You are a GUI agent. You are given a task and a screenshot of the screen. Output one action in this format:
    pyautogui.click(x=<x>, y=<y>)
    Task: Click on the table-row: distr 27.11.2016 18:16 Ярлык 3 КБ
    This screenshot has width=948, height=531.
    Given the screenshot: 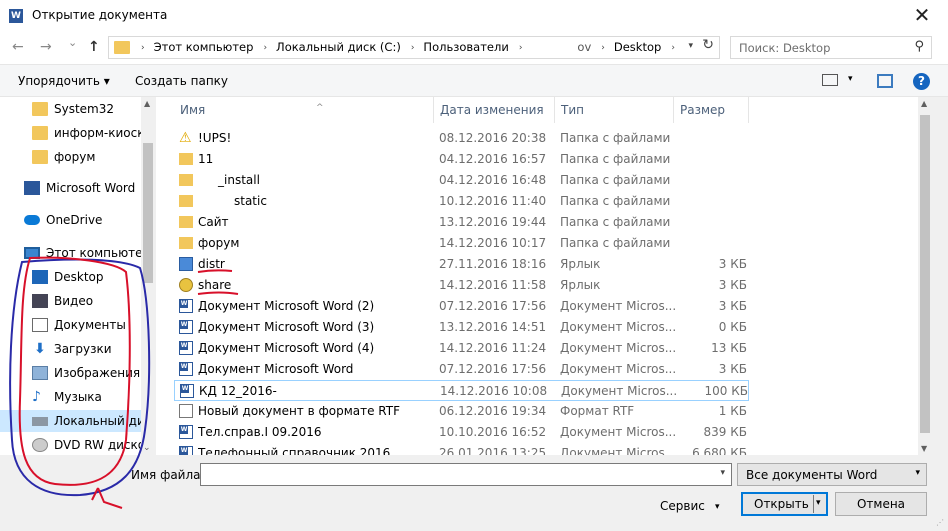 What is the action you would take?
    pyautogui.click(x=461, y=264)
    